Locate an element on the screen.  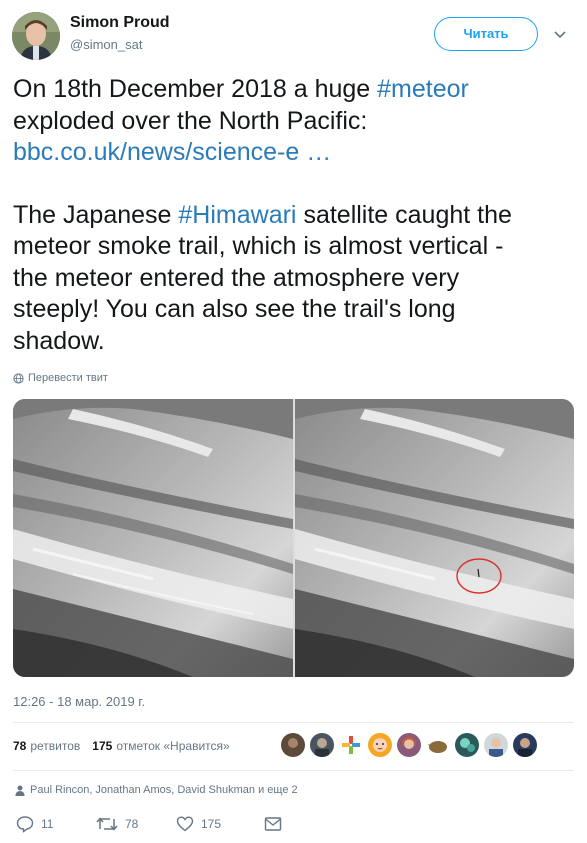
tweet-text-segment: satellite caught the is located at coordinates (404, 214).